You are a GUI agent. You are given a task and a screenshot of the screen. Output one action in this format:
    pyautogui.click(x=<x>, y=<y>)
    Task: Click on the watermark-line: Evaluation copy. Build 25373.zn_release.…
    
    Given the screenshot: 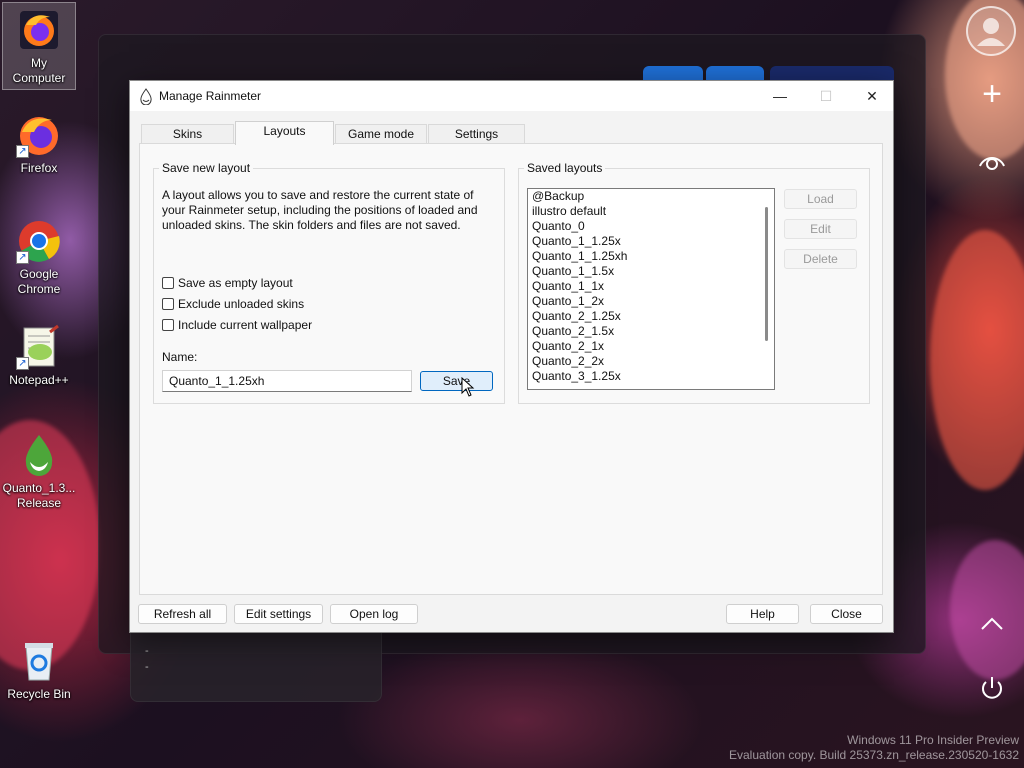 What is the action you would take?
    pyautogui.click(x=874, y=755)
    